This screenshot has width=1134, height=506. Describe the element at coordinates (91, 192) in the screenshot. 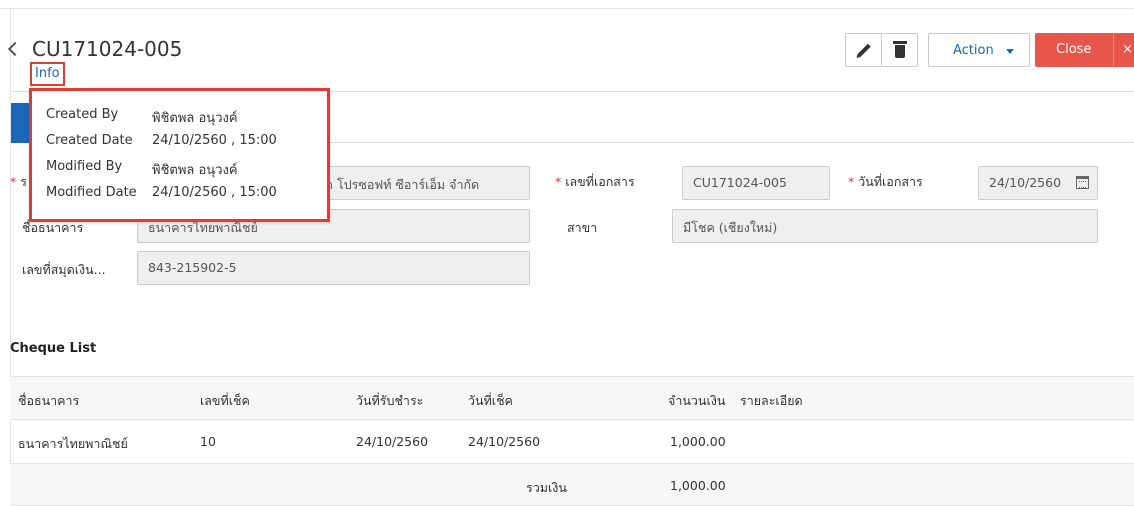

I see `modified-date-label: Modified Date` at that location.